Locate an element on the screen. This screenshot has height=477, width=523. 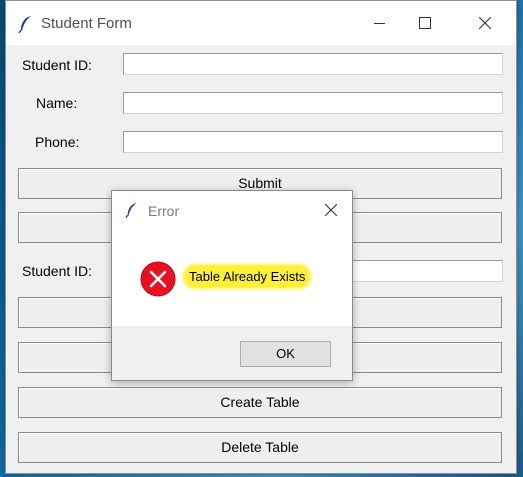
close-button is located at coordinates (485, 23).